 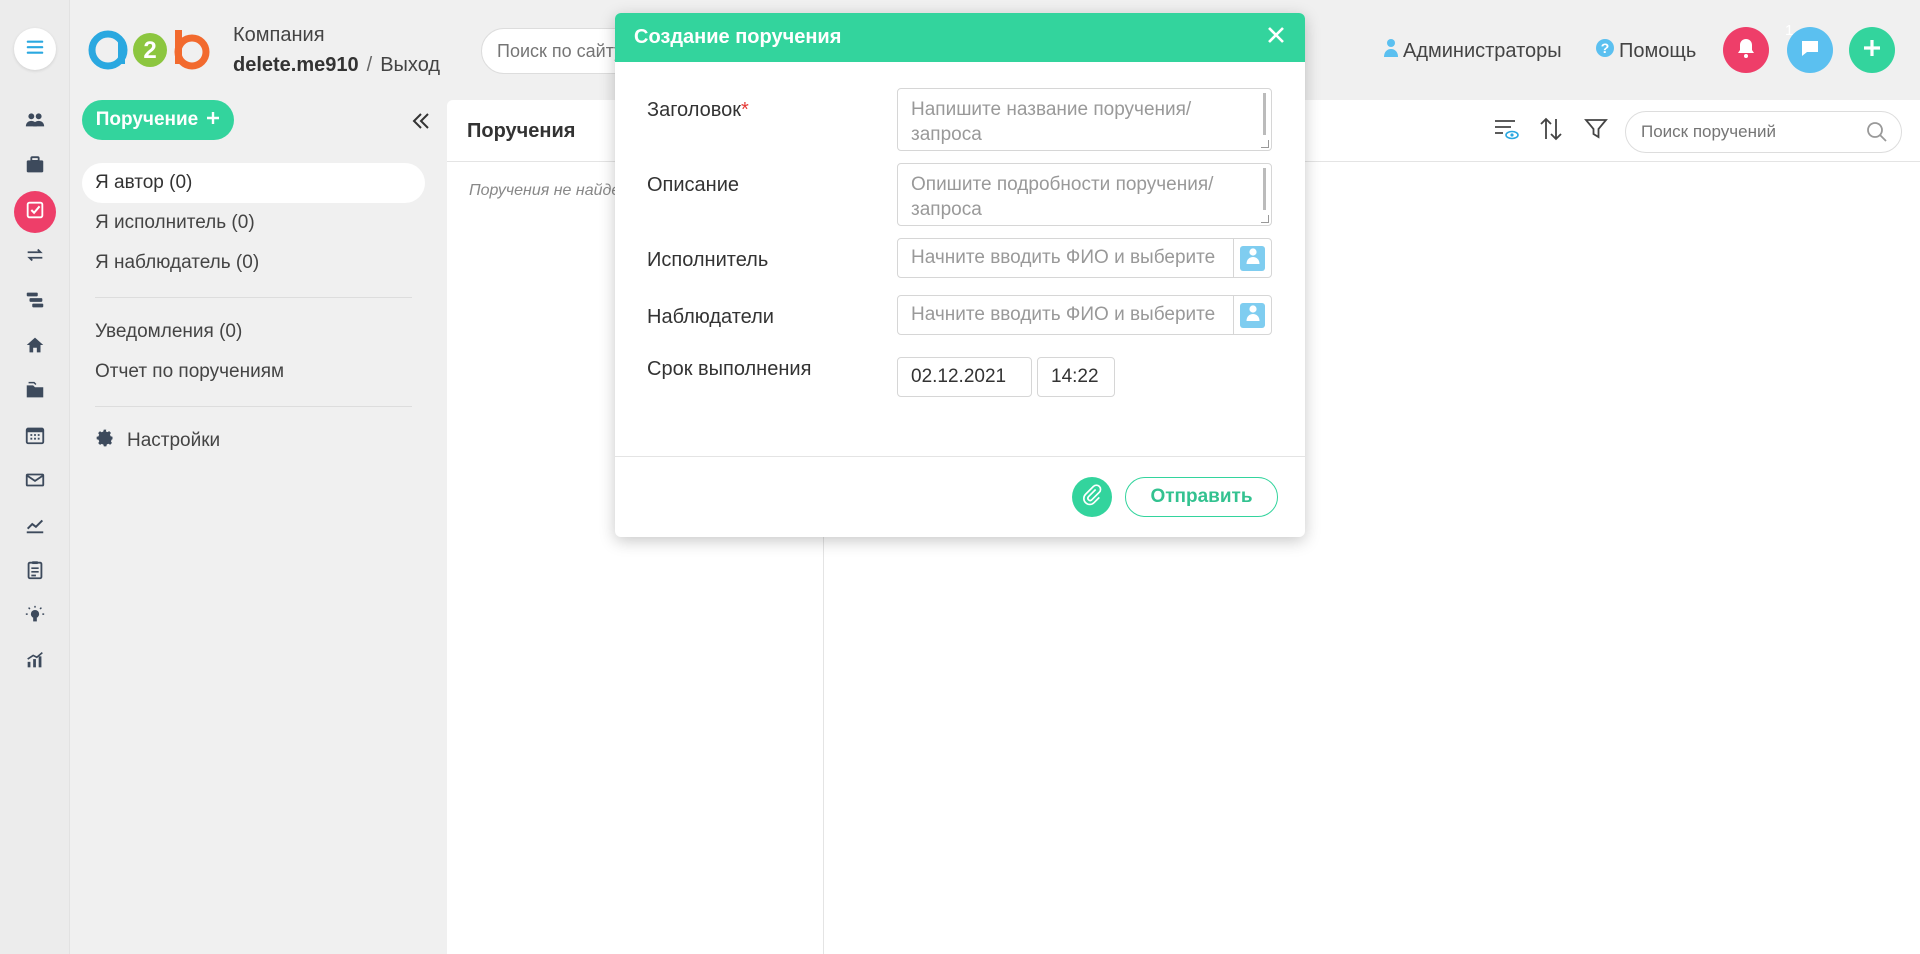 What do you see at coordinates (158, 120) in the screenshot?
I see `new-task-button: Поручение` at bounding box center [158, 120].